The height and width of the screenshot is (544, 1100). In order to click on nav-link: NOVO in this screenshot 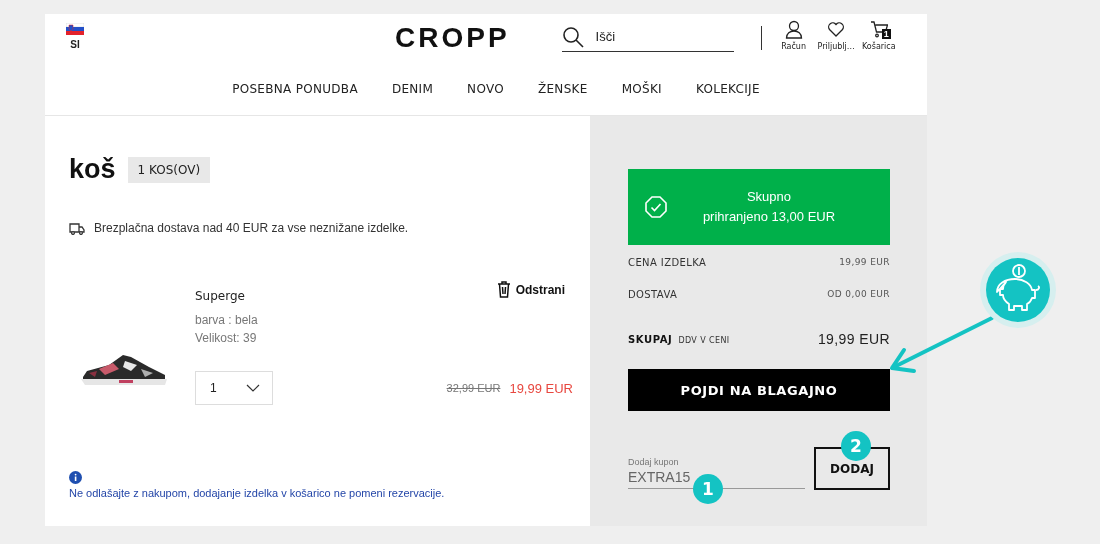, I will do `click(485, 89)`.